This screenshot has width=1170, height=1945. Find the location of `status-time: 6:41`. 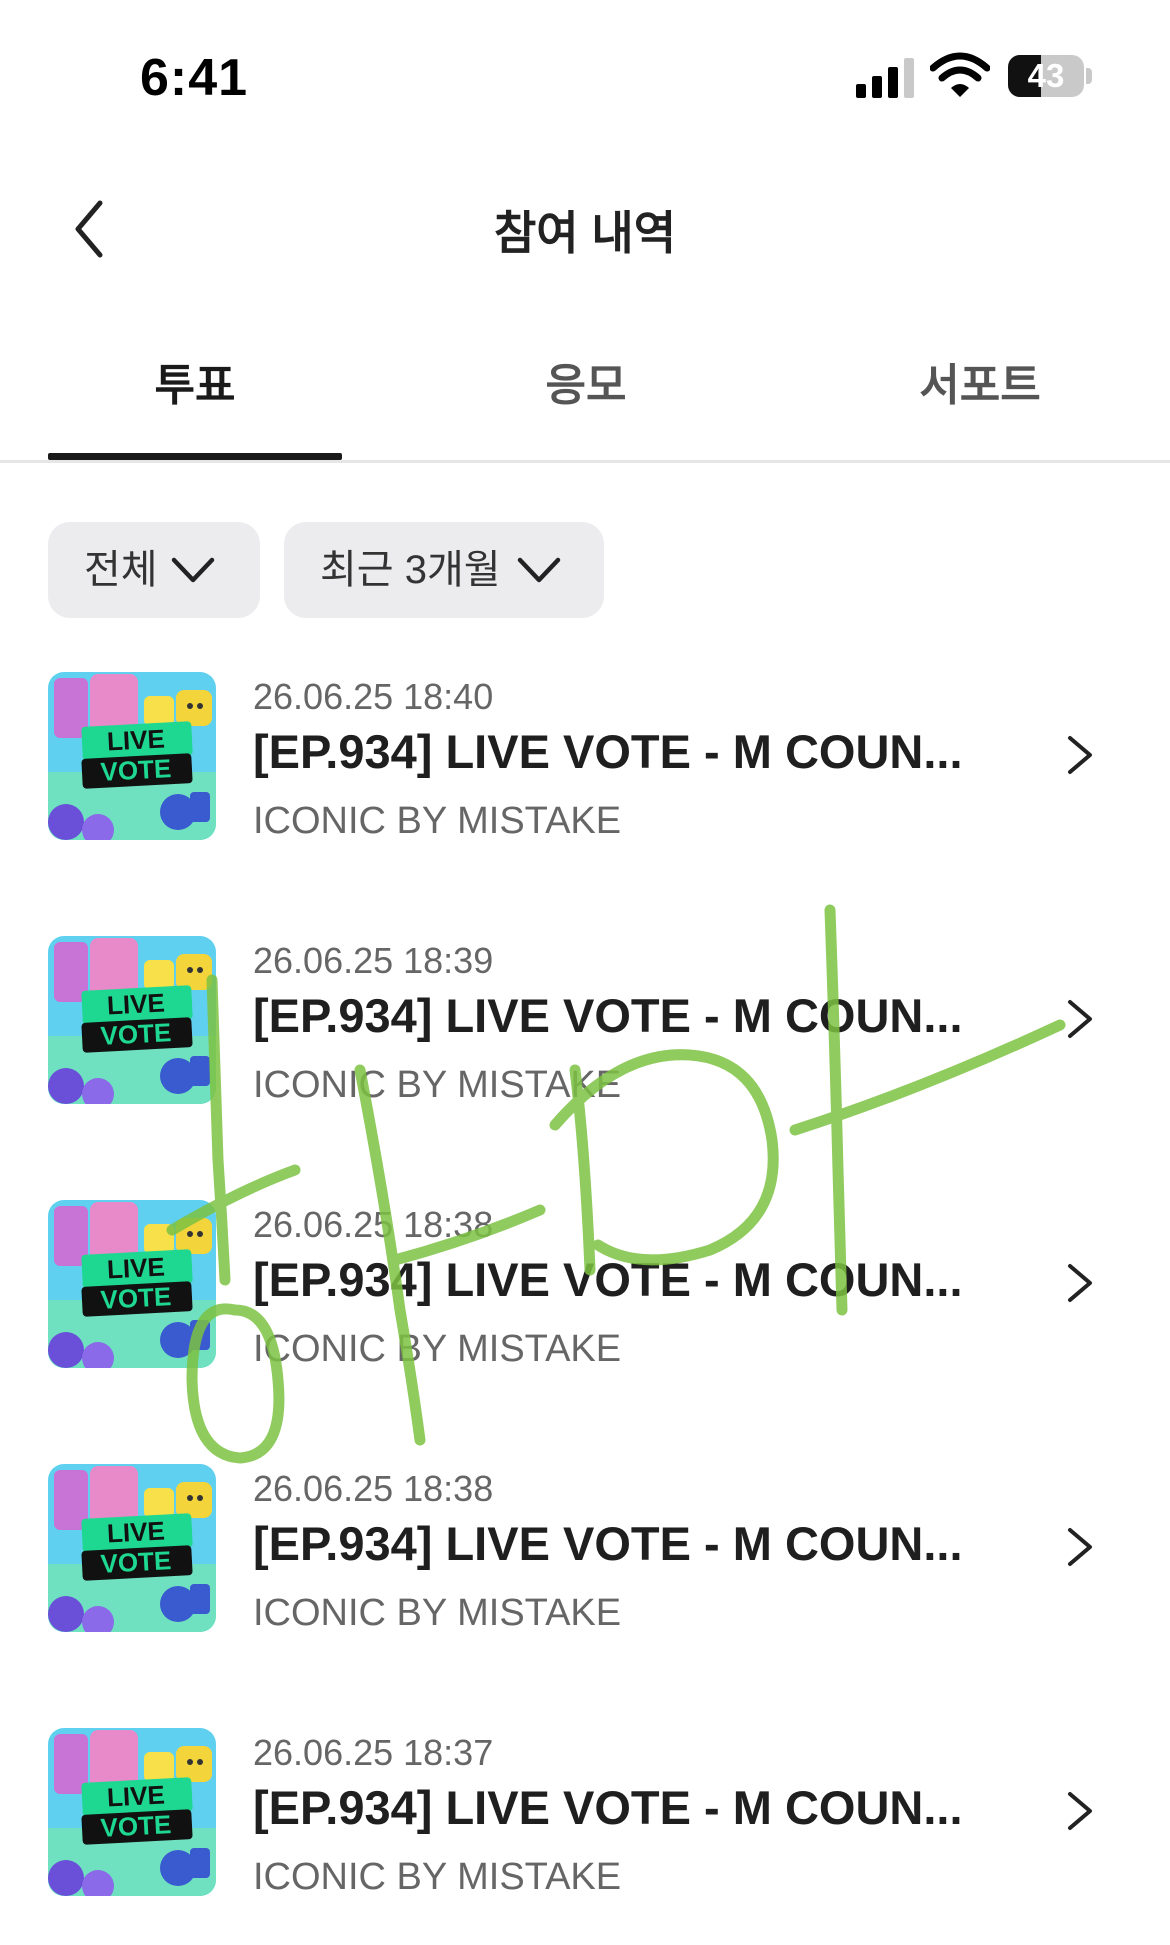

status-time: 6:41 is located at coordinates (194, 78).